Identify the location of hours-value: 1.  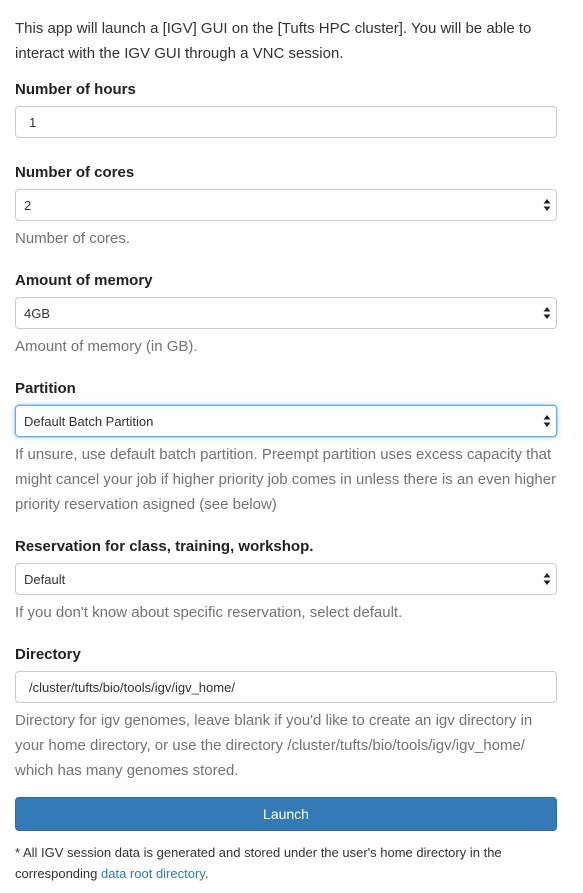
(33, 122).